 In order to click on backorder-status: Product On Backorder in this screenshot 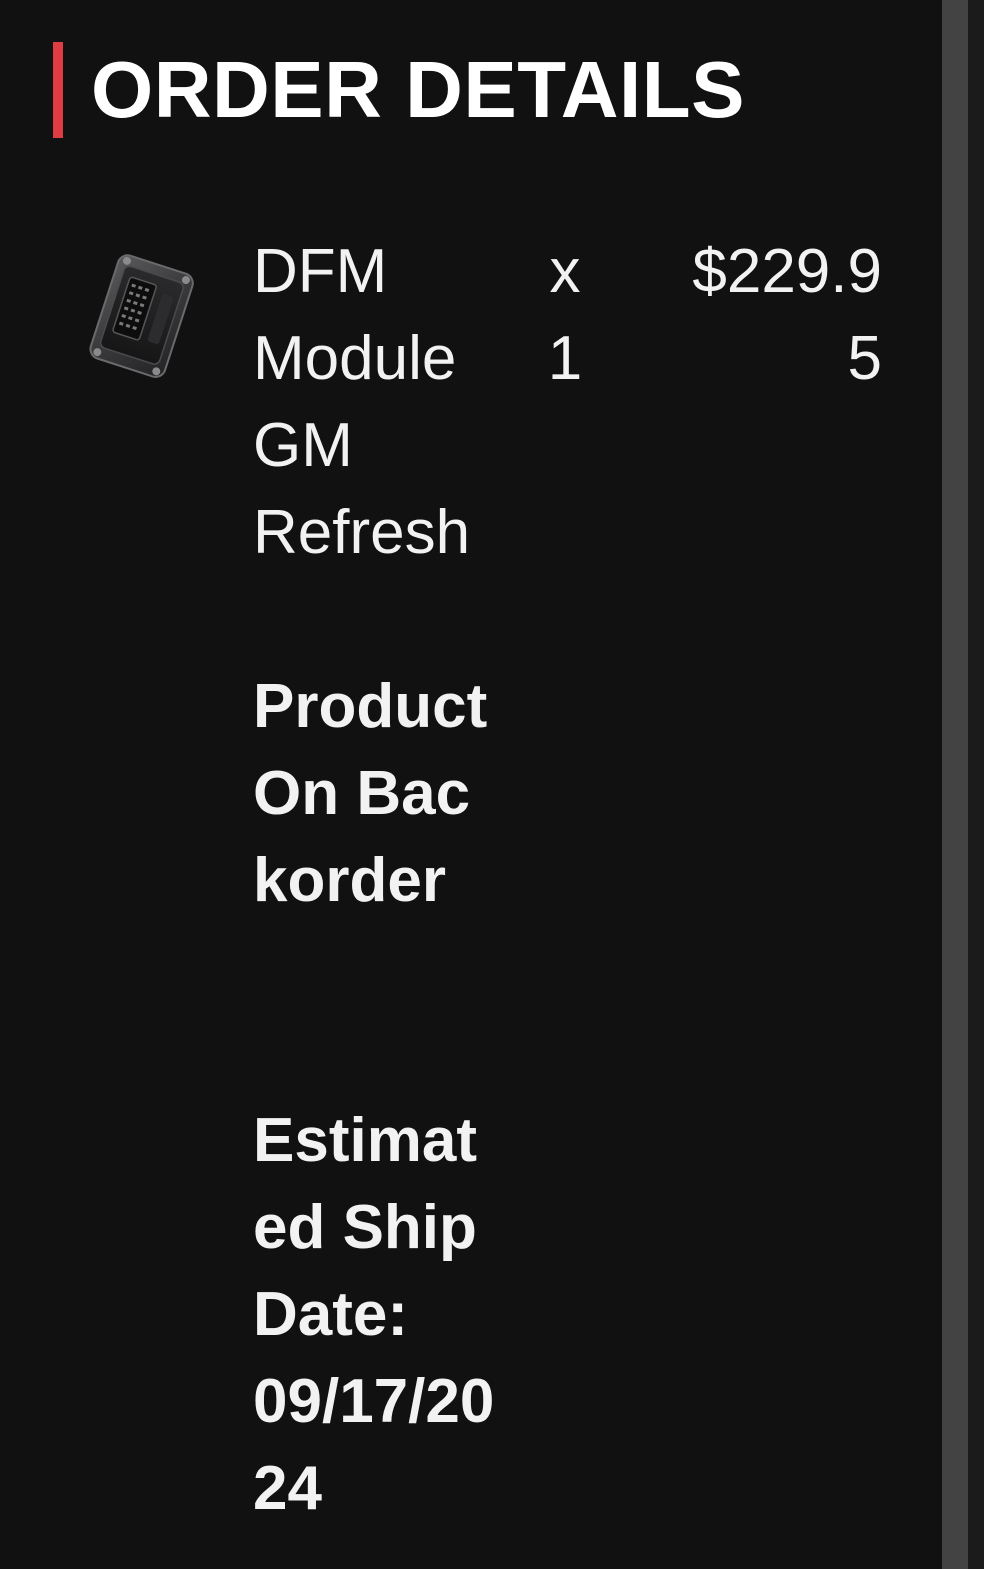, I will do `click(370, 793)`.